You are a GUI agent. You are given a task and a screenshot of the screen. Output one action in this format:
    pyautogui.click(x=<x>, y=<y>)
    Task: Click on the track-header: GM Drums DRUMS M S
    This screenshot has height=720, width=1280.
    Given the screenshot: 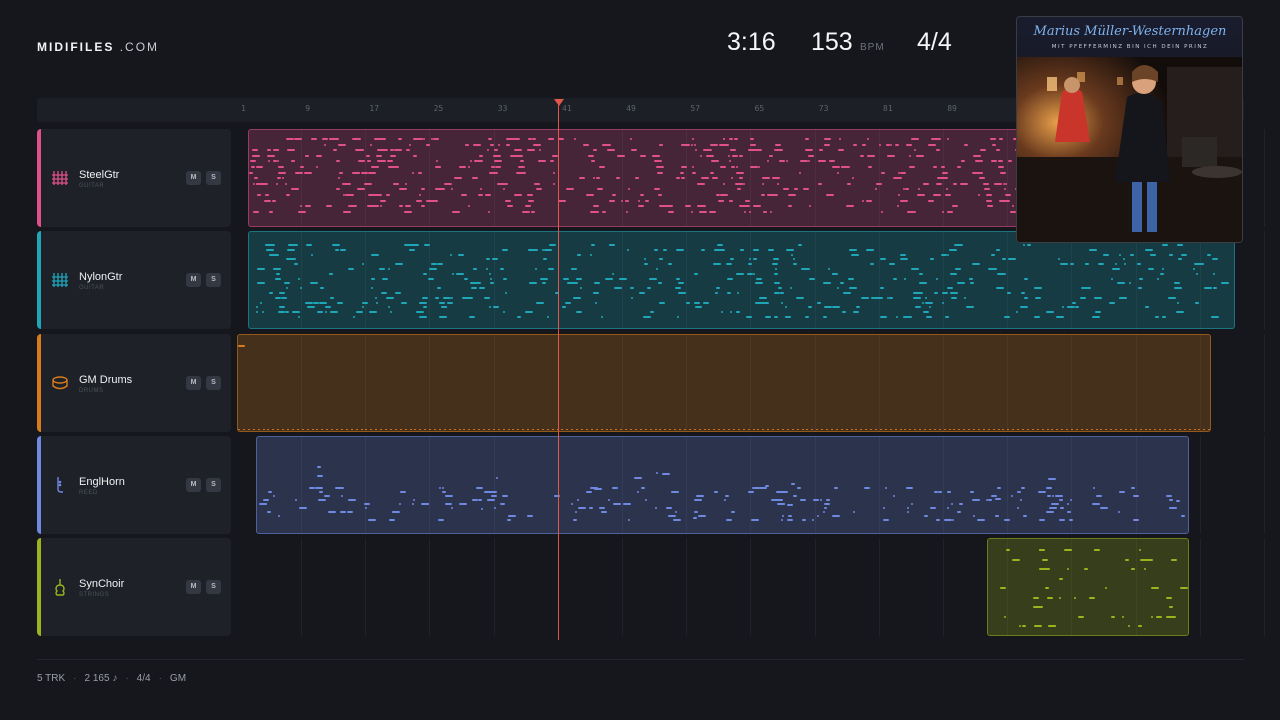 What is the action you would take?
    pyautogui.click(x=134, y=383)
    